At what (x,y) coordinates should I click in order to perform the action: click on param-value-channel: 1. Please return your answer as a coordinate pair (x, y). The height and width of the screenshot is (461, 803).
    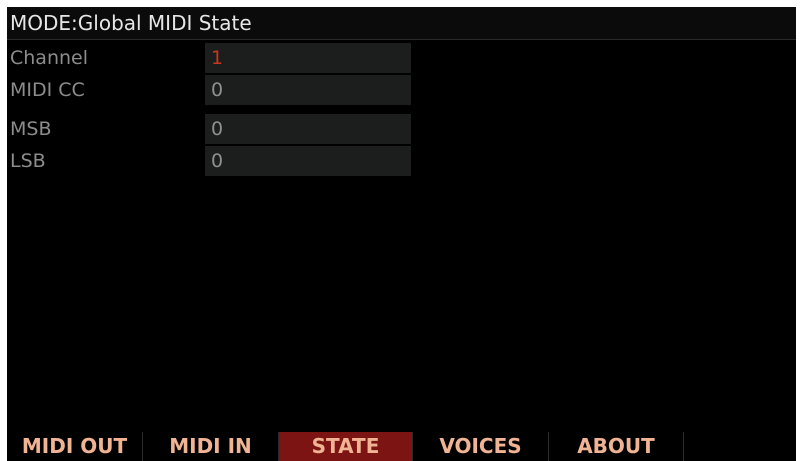
    Looking at the image, I should click on (308, 58).